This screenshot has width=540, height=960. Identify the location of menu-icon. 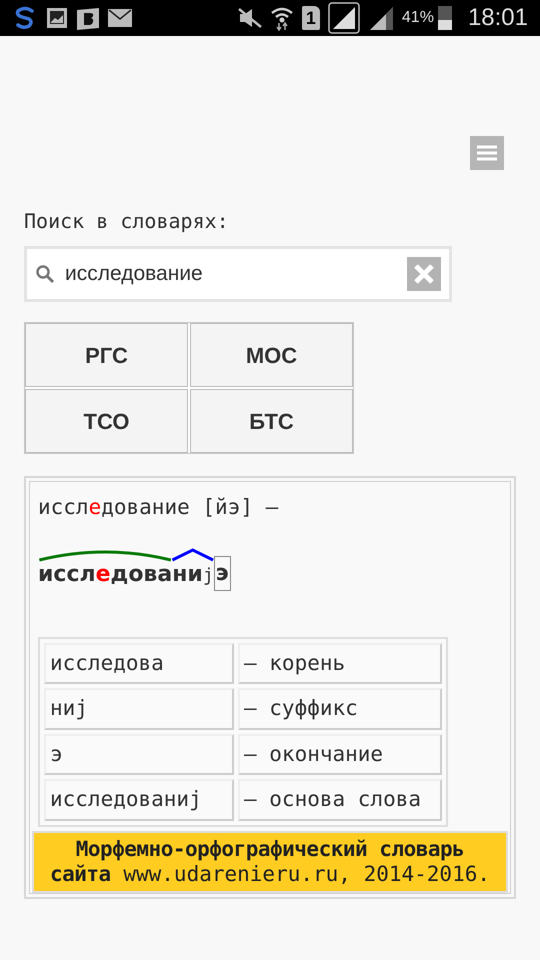
(487, 153).